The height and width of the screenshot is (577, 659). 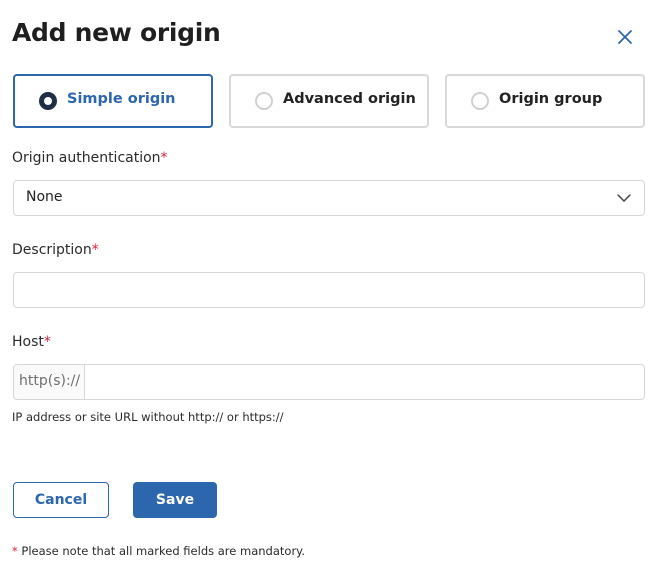 I want to click on host-input, so click(x=364, y=382).